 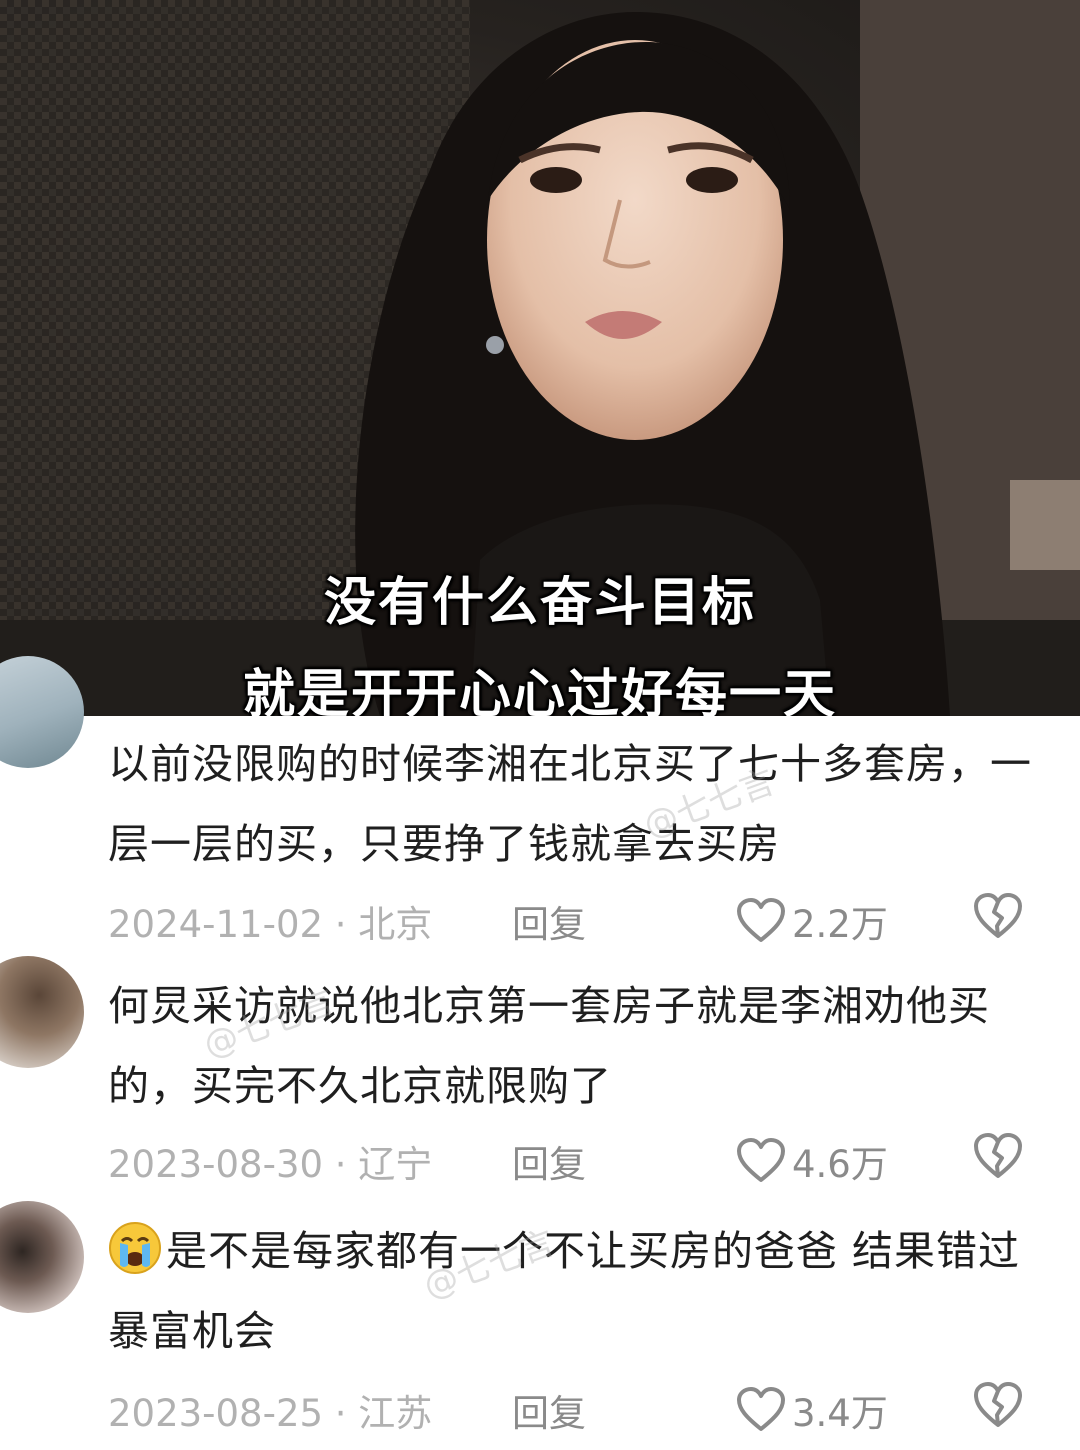 I want to click on comment-meta: 2024-11-02 · 北京 回复 2.2万, so click(x=578, y=919).